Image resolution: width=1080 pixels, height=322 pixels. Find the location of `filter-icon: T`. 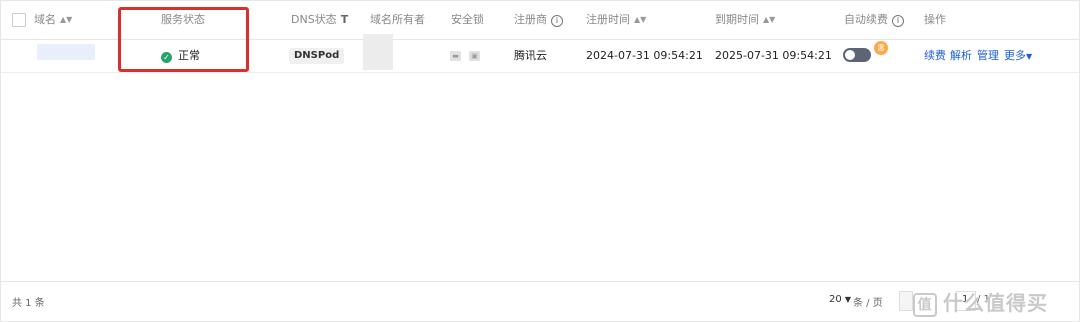

filter-icon: T is located at coordinates (345, 20).